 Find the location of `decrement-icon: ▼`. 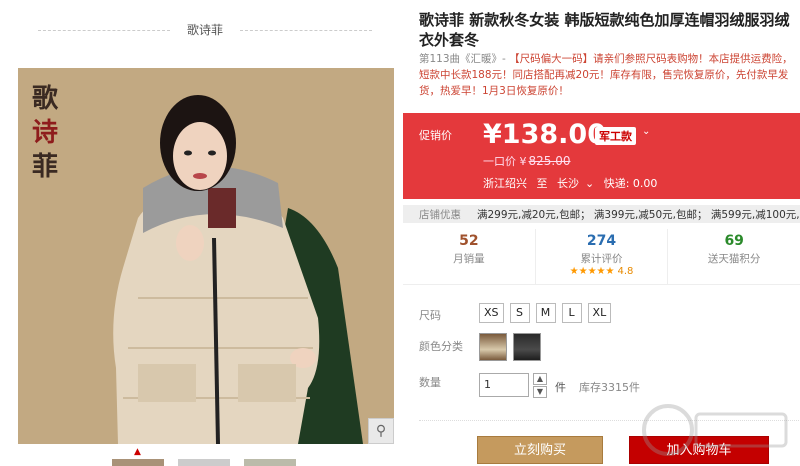

decrement-icon: ▼ is located at coordinates (540, 392).